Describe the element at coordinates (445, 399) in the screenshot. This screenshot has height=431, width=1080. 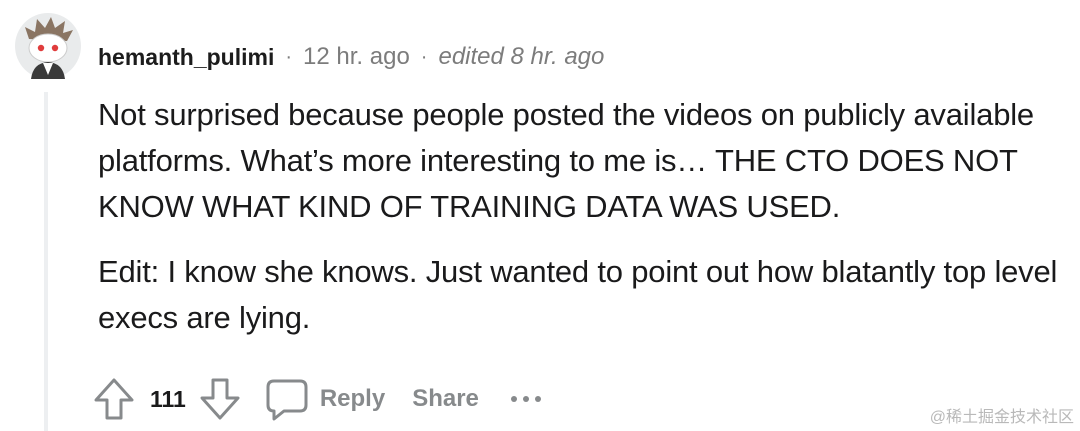
I see `share-button: Share` at that location.